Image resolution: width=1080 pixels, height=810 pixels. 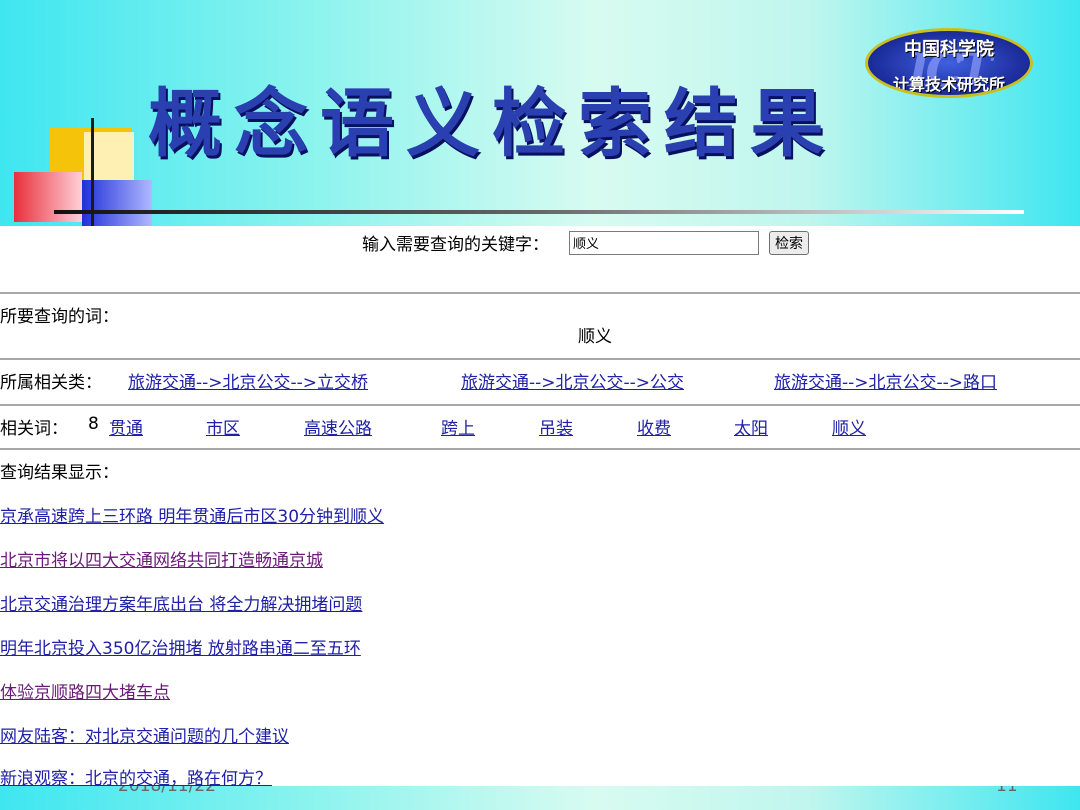 What do you see at coordinates (338, 426) in the screenshot?
I see `related-word-link: 高速公路` at bounding box center [338, 426].